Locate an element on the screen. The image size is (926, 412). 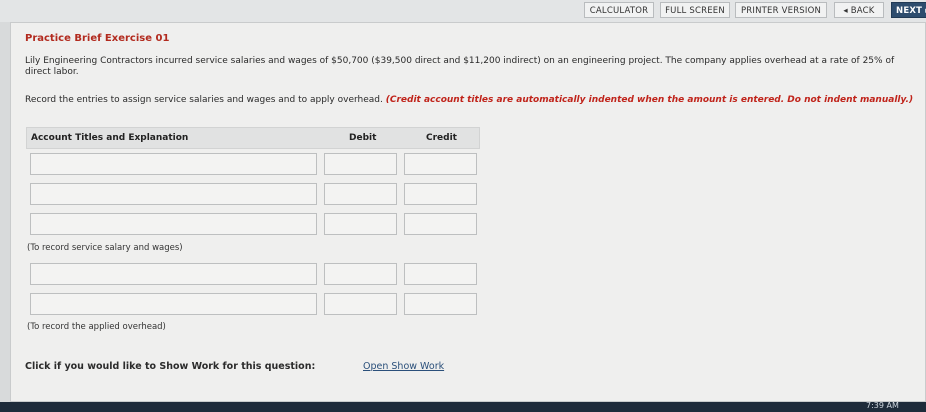
open-show-work-link: Open Show Work is located at coordinates (403, 366).